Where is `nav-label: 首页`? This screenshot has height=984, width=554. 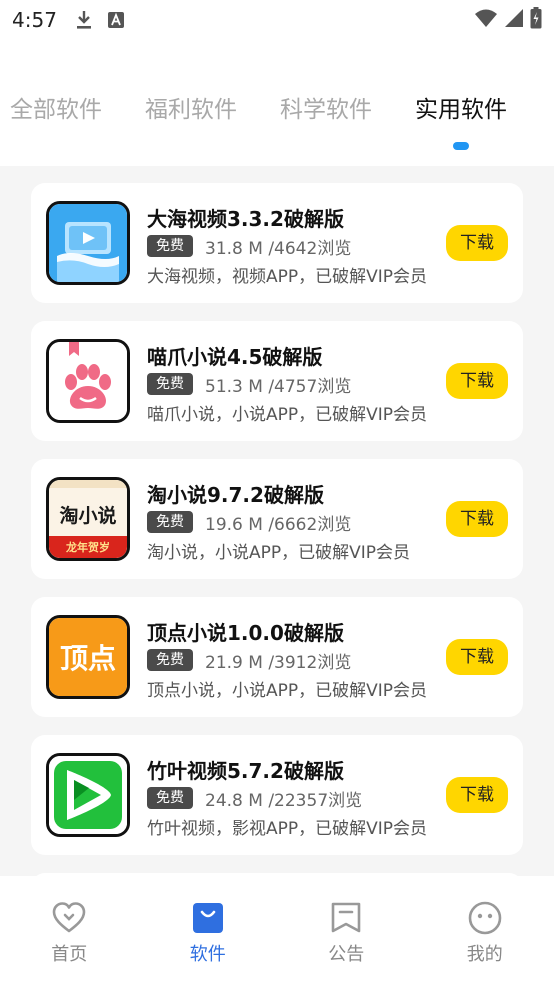 nav-label: 首页 is located at coordinates (69, 954).